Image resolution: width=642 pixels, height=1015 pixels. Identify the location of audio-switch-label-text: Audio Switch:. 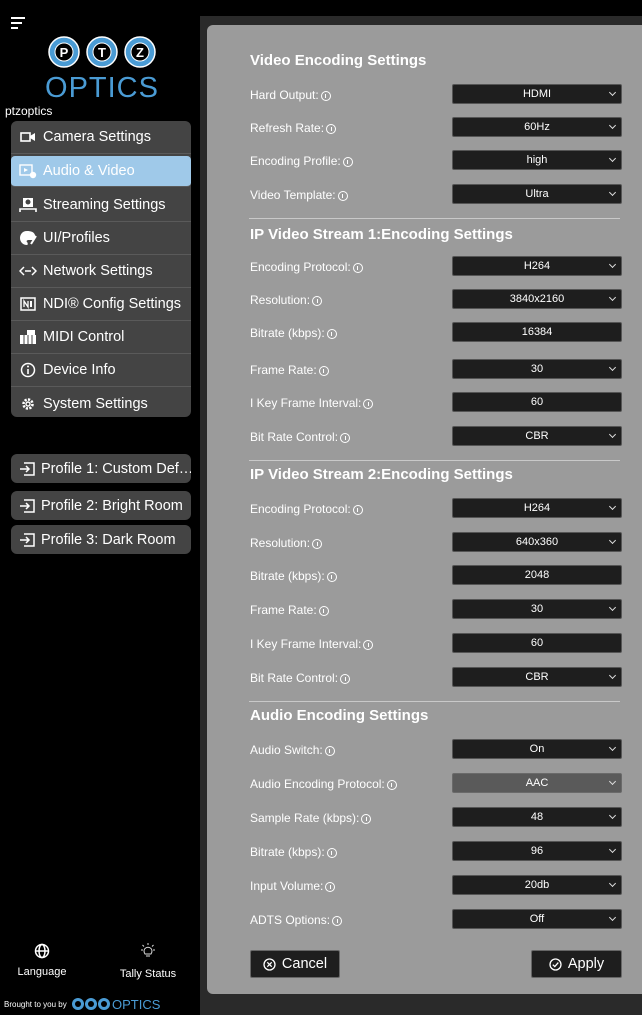
(286, 750).